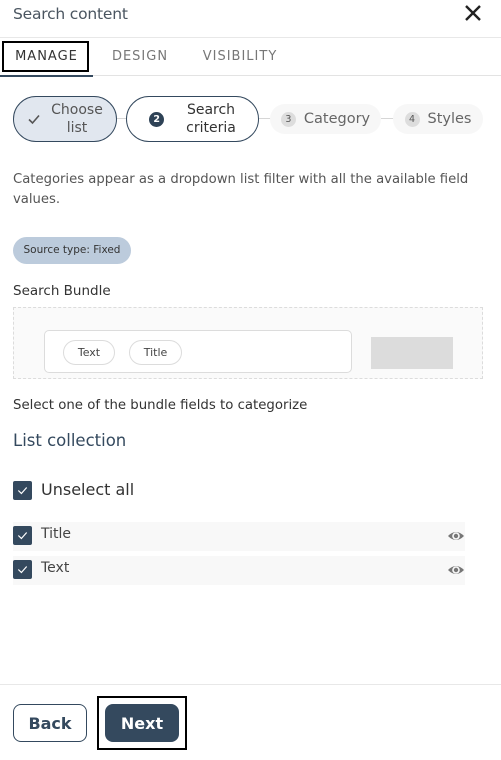  What do you see at coordinates (50, 723) in the screenshot?
I see `back-button: Back` at bounding box center [50, 723].